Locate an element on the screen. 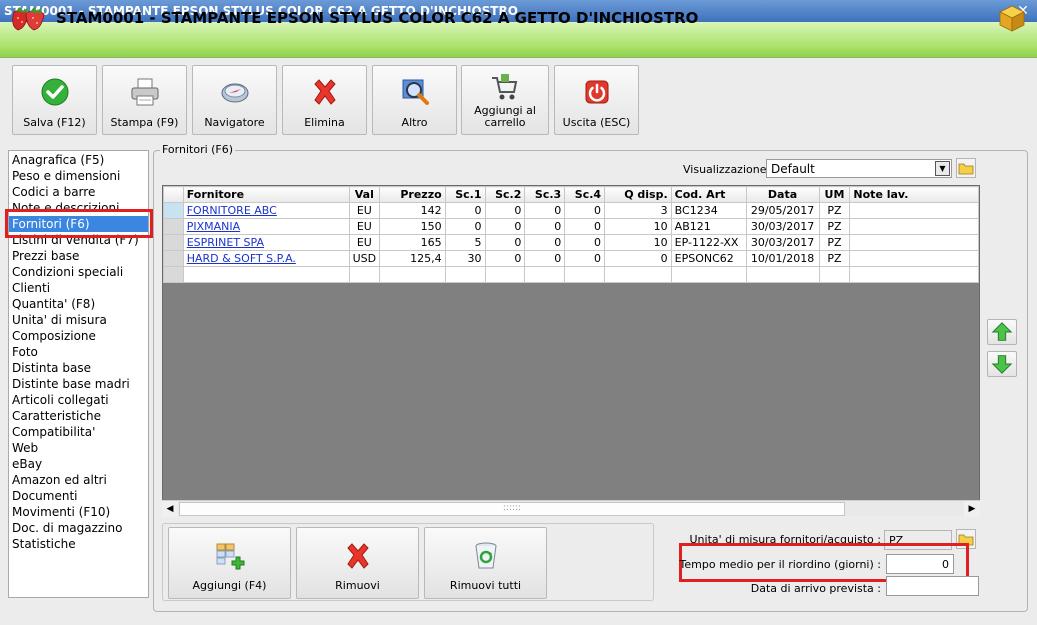  save-button: Salva (F12) is located at coordinates (54, 100).